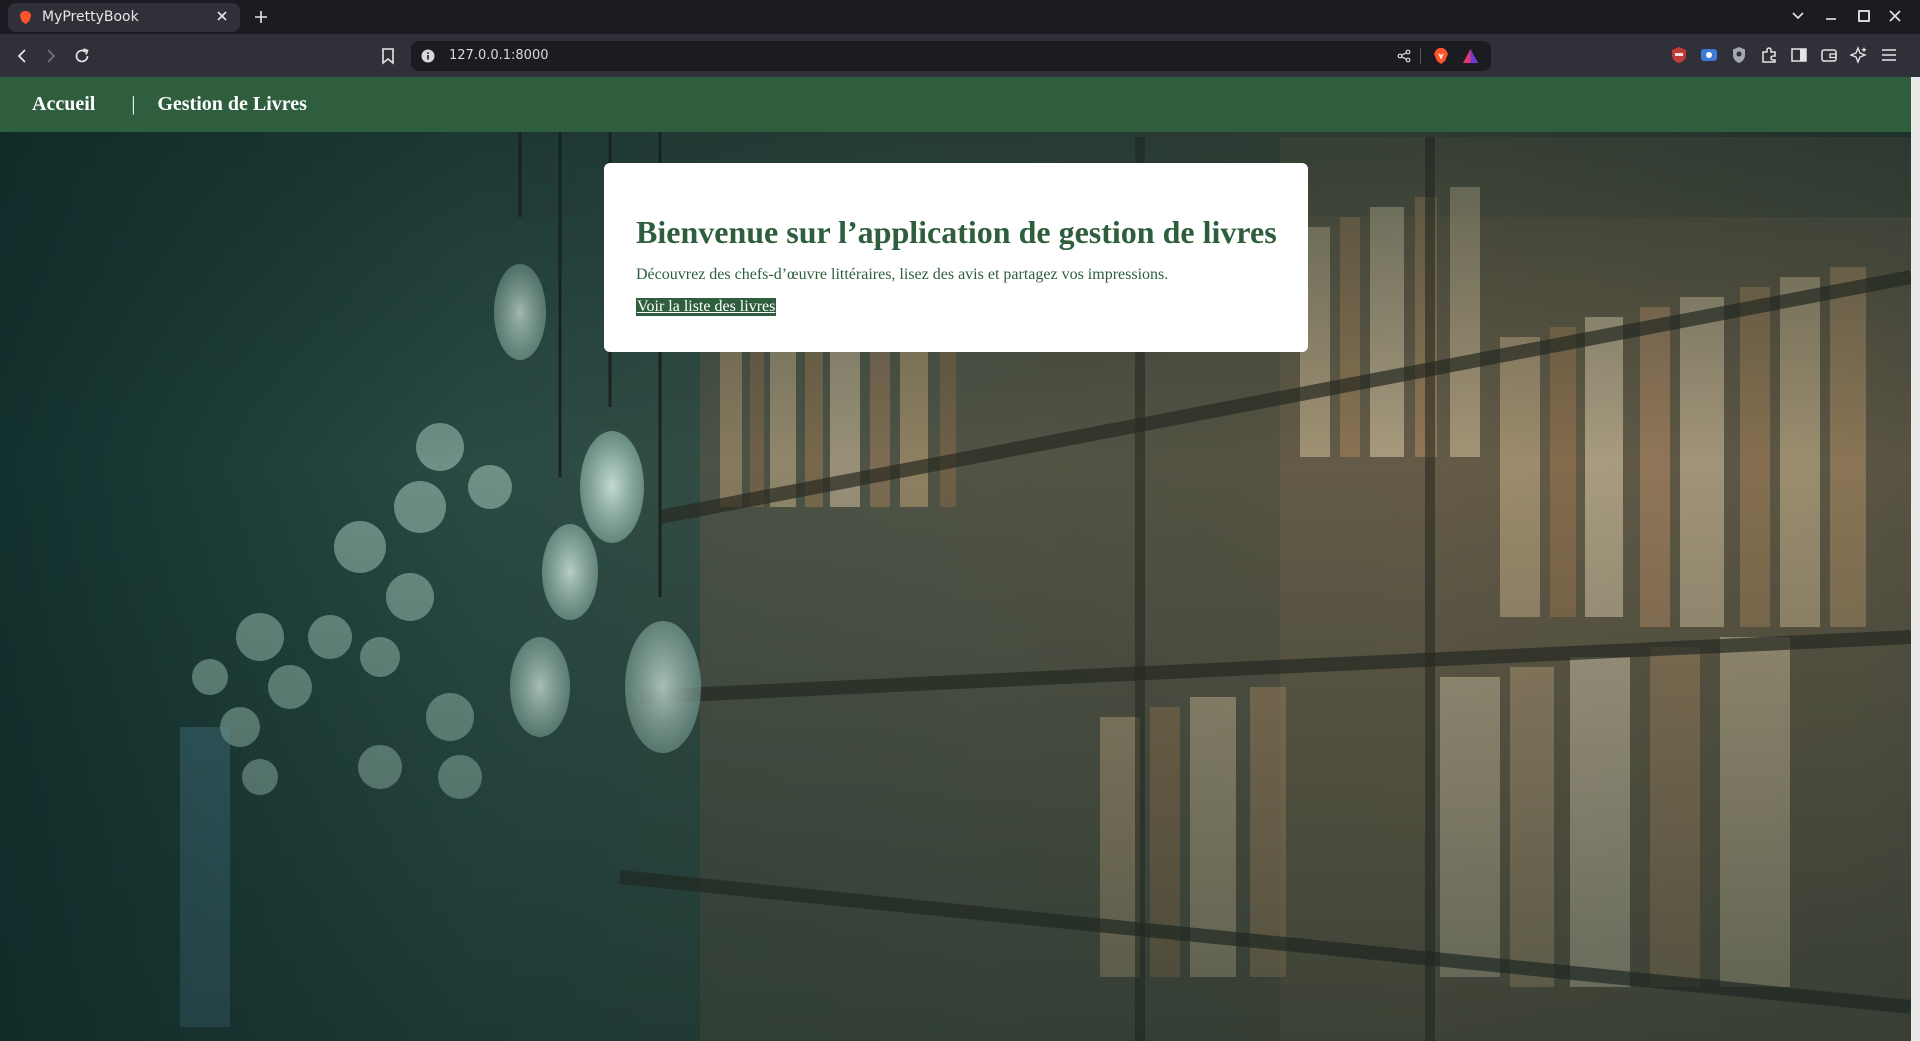 The image size is (1920, 1041). I want to click on tab-title: MyPrettyBook, so click(90, 17).